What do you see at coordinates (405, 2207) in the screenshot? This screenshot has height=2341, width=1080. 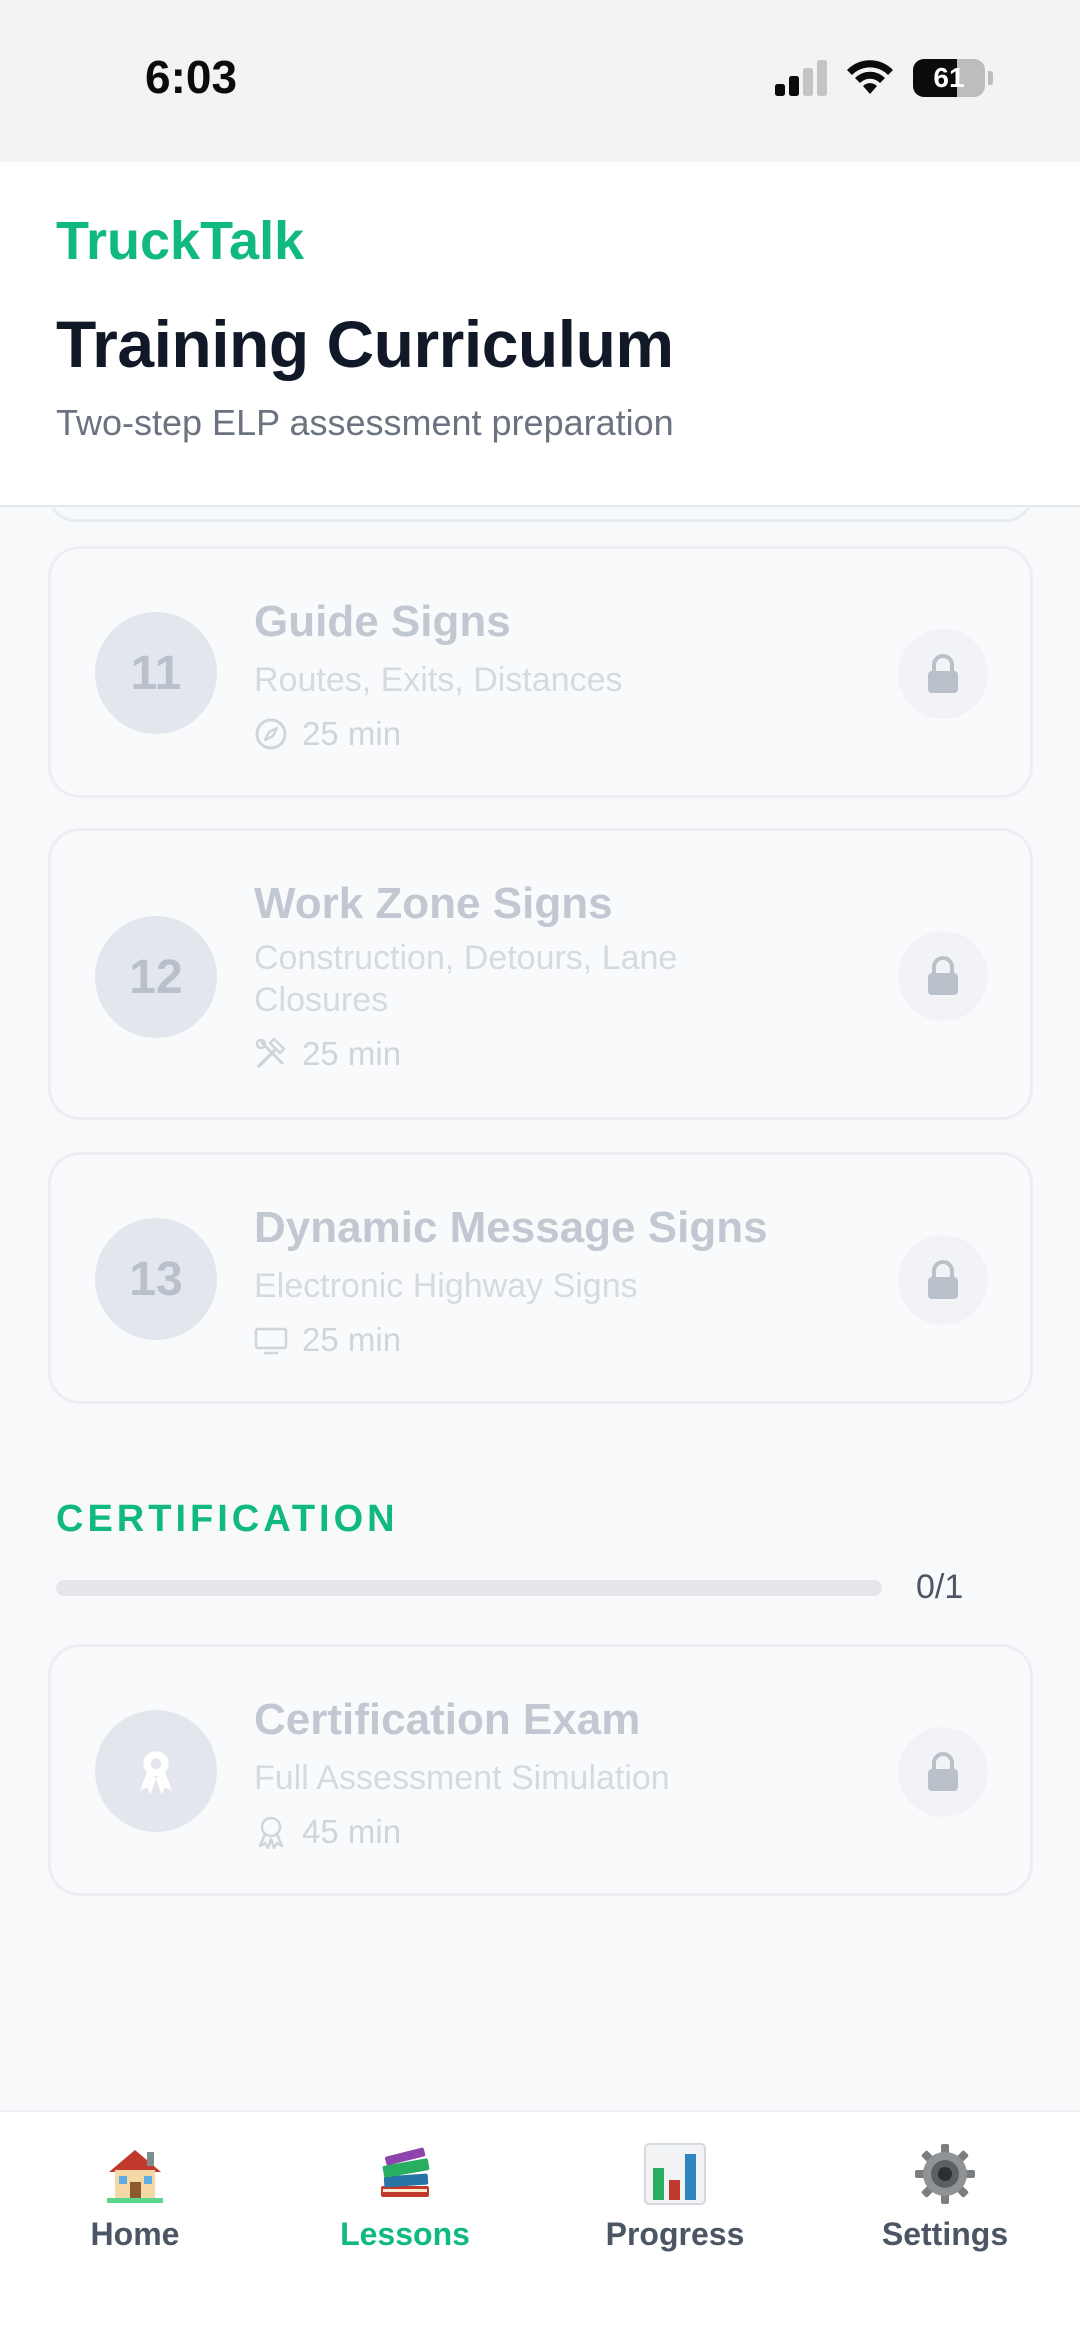 I see `tab-lessons: Lessons` at bounding box center [405, 2207].